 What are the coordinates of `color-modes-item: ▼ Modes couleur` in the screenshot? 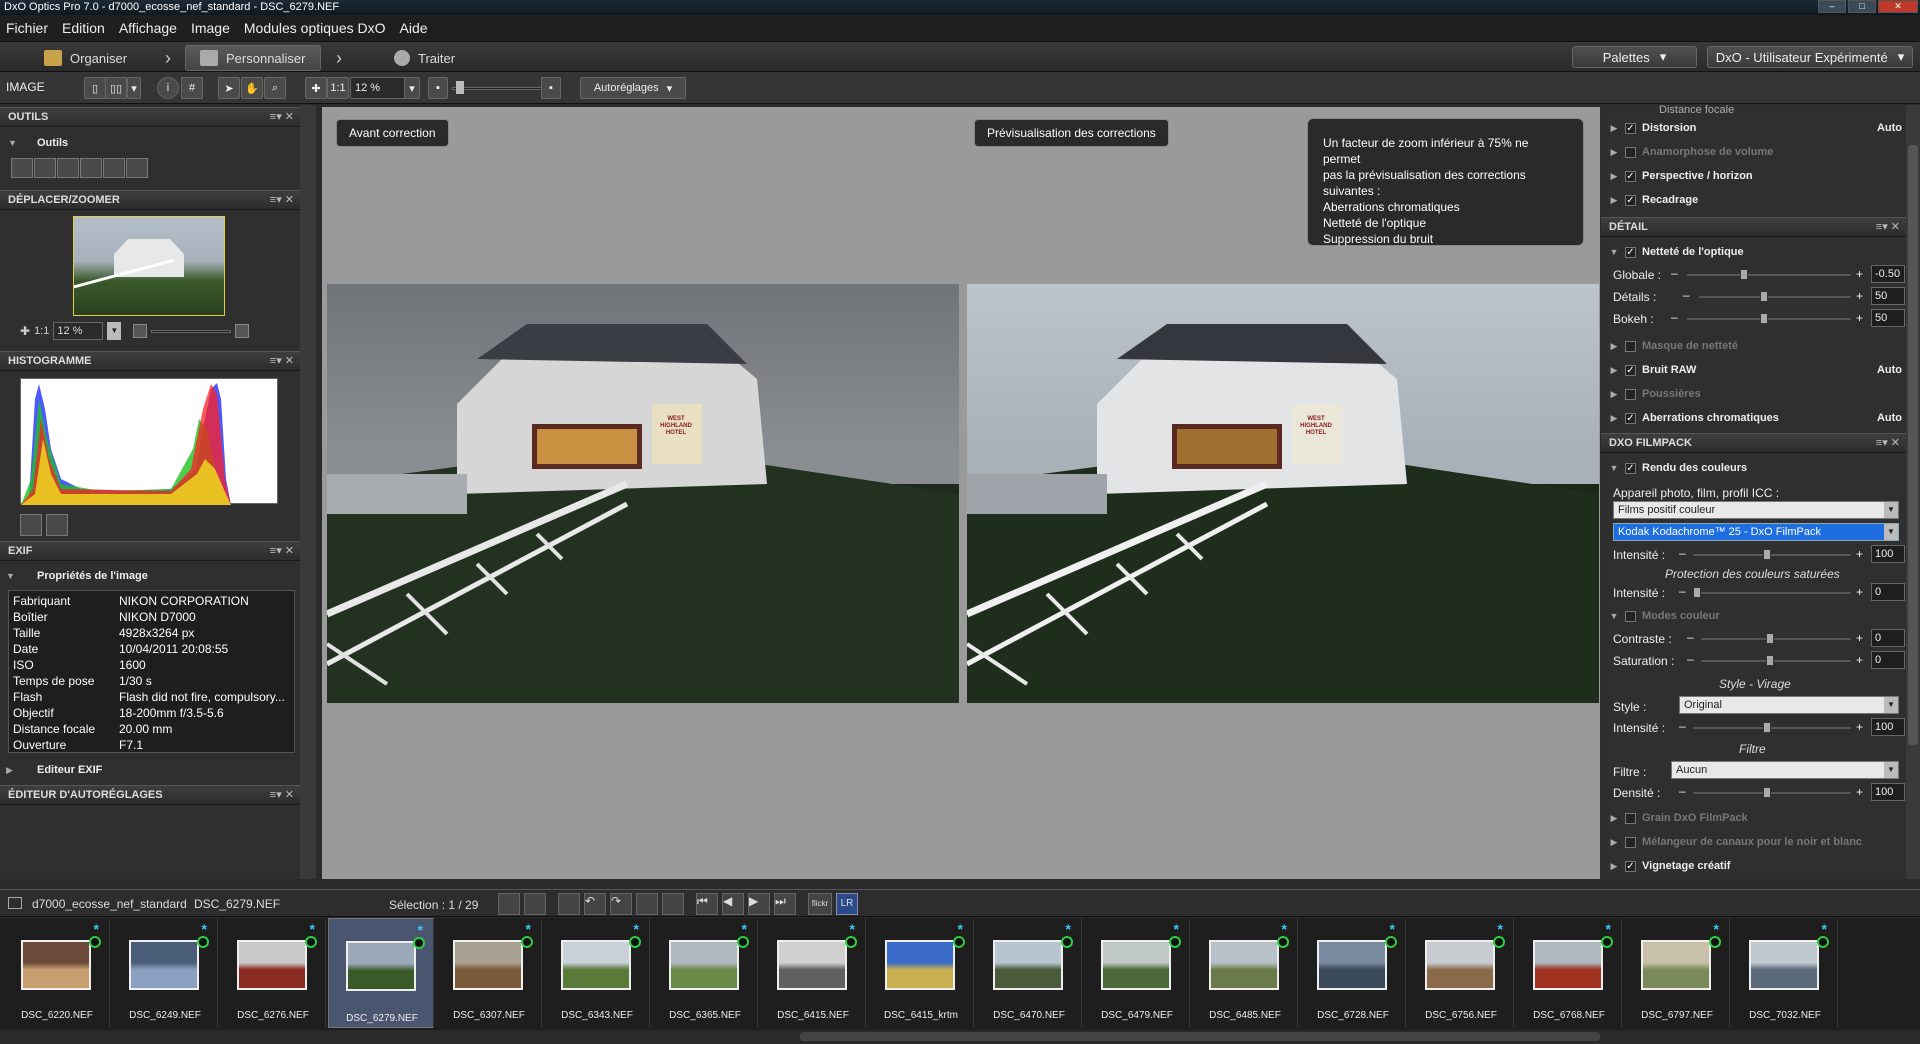 It's located at (1753, 616).